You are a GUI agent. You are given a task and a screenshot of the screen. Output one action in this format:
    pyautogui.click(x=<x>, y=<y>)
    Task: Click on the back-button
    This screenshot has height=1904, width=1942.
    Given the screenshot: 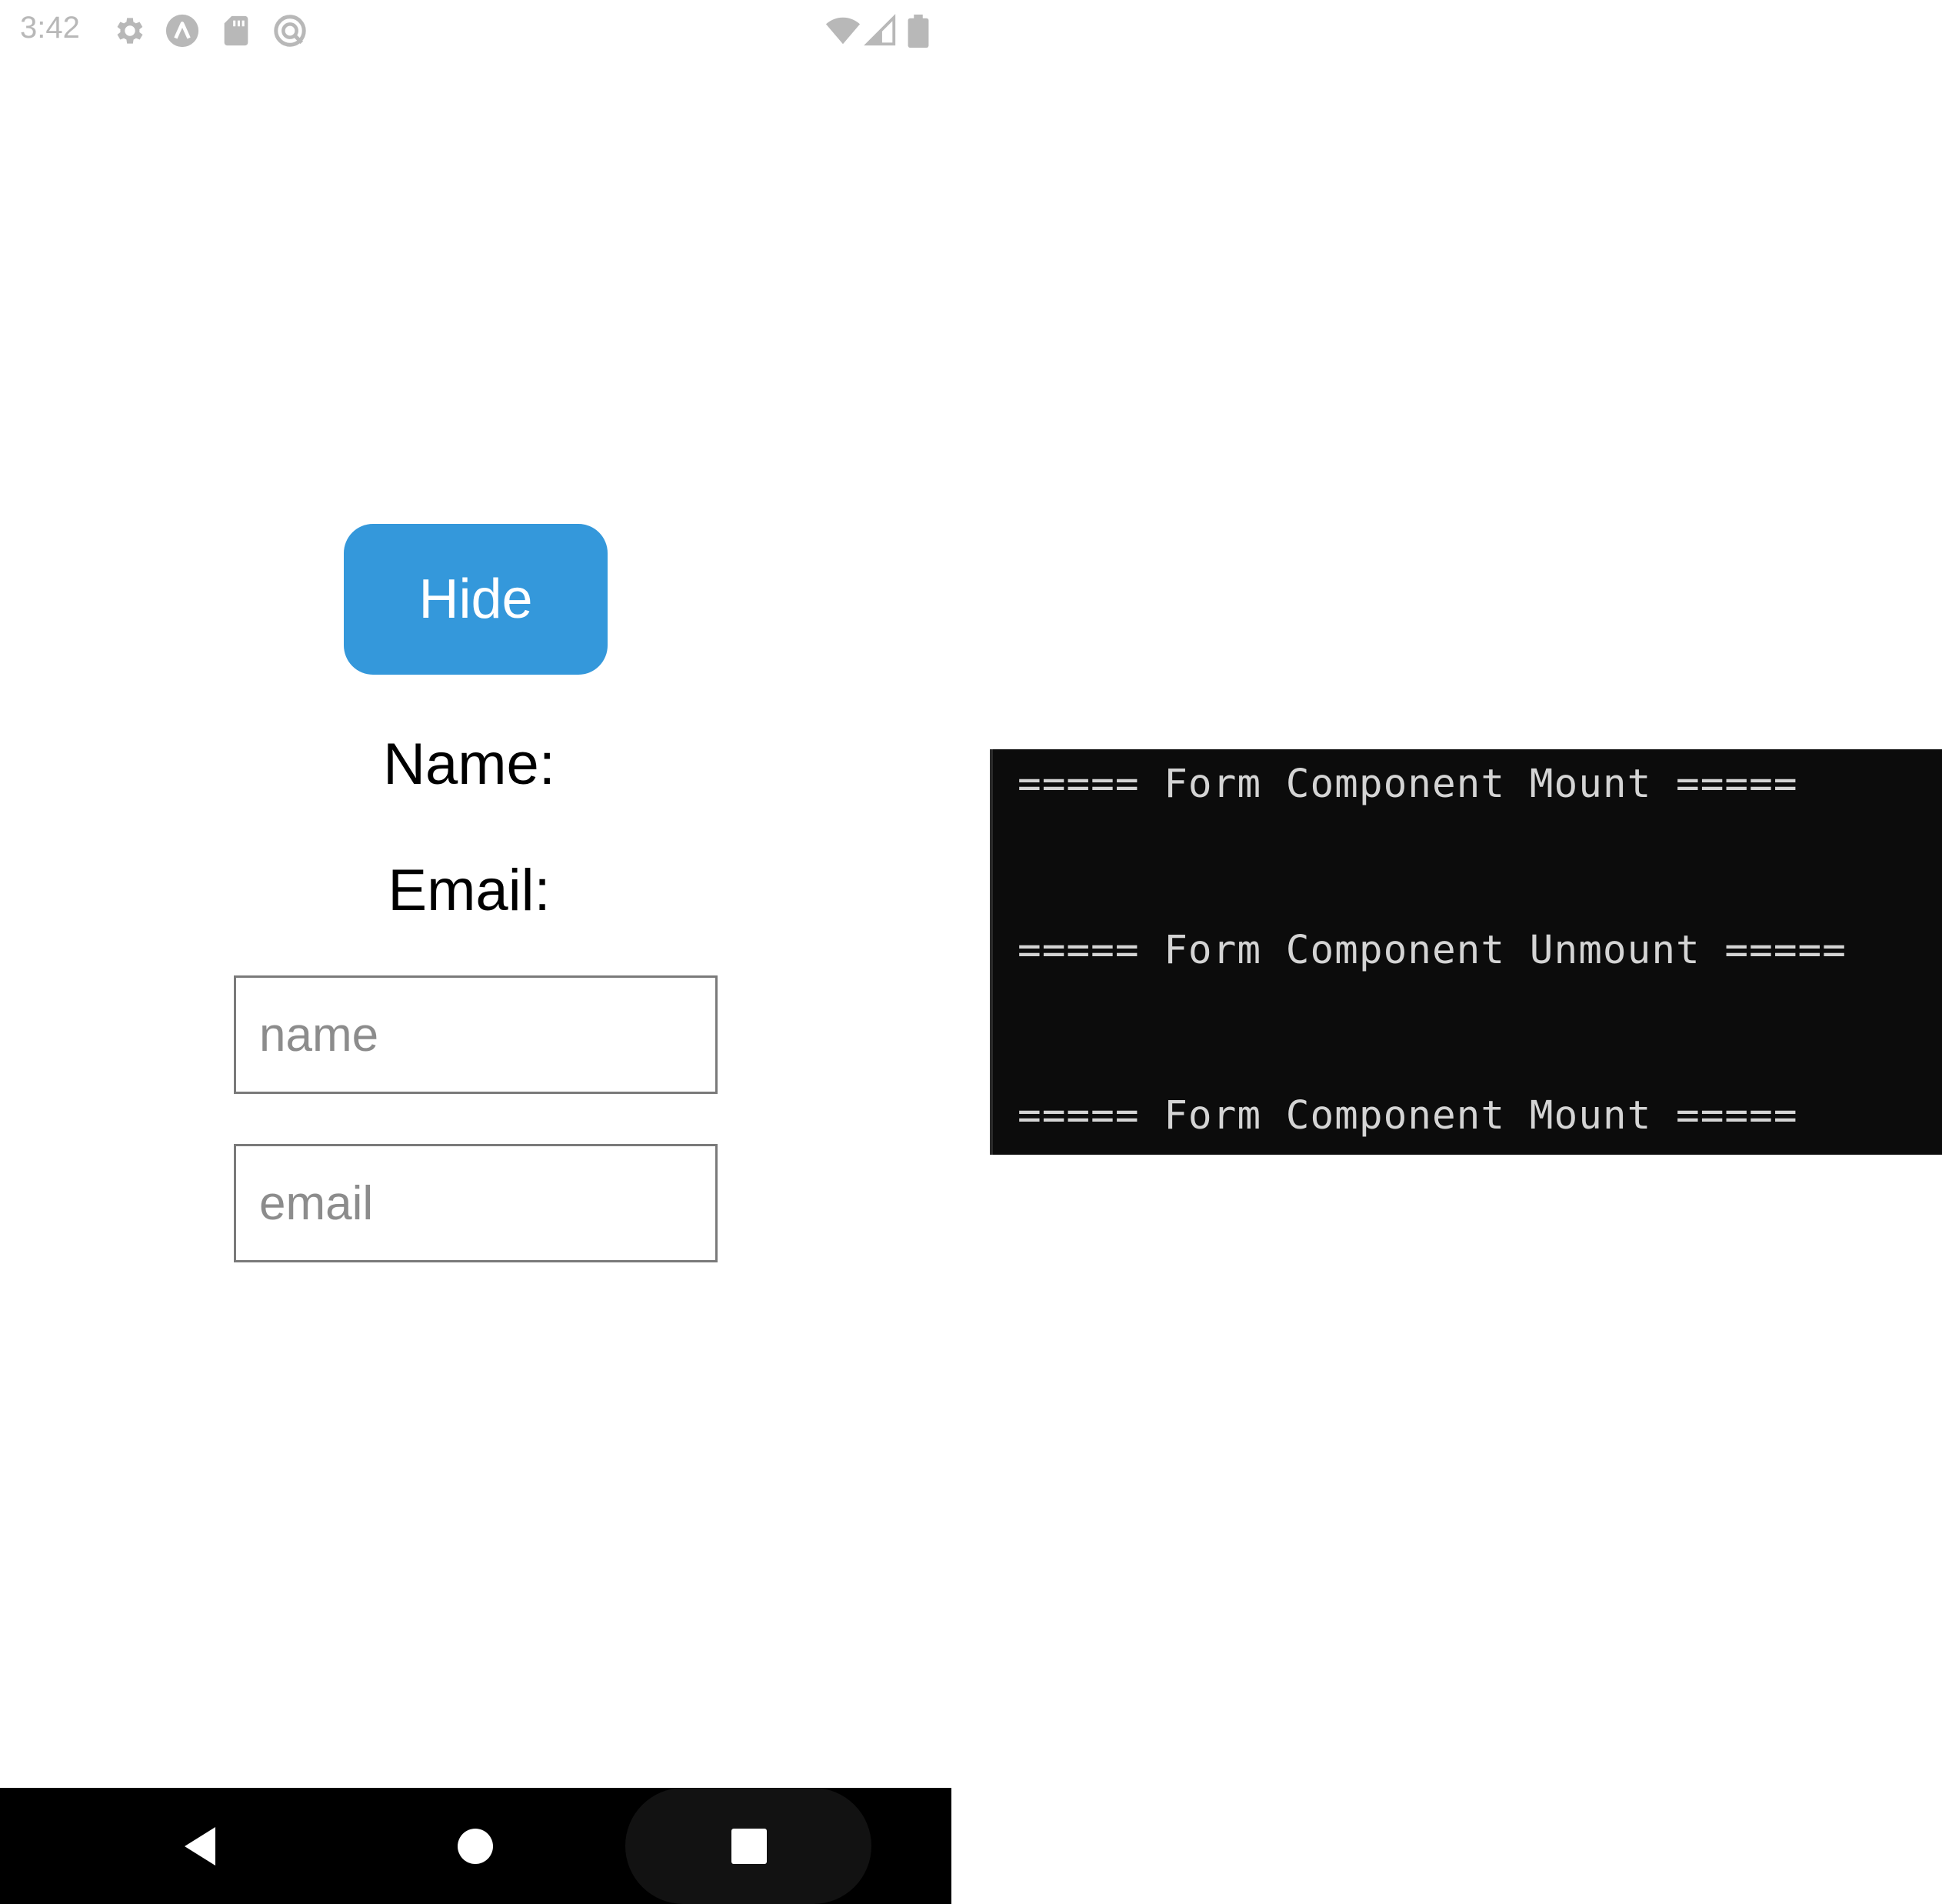 What is the action you would take?
    pyautogui.click(x=200, y=1846)
    